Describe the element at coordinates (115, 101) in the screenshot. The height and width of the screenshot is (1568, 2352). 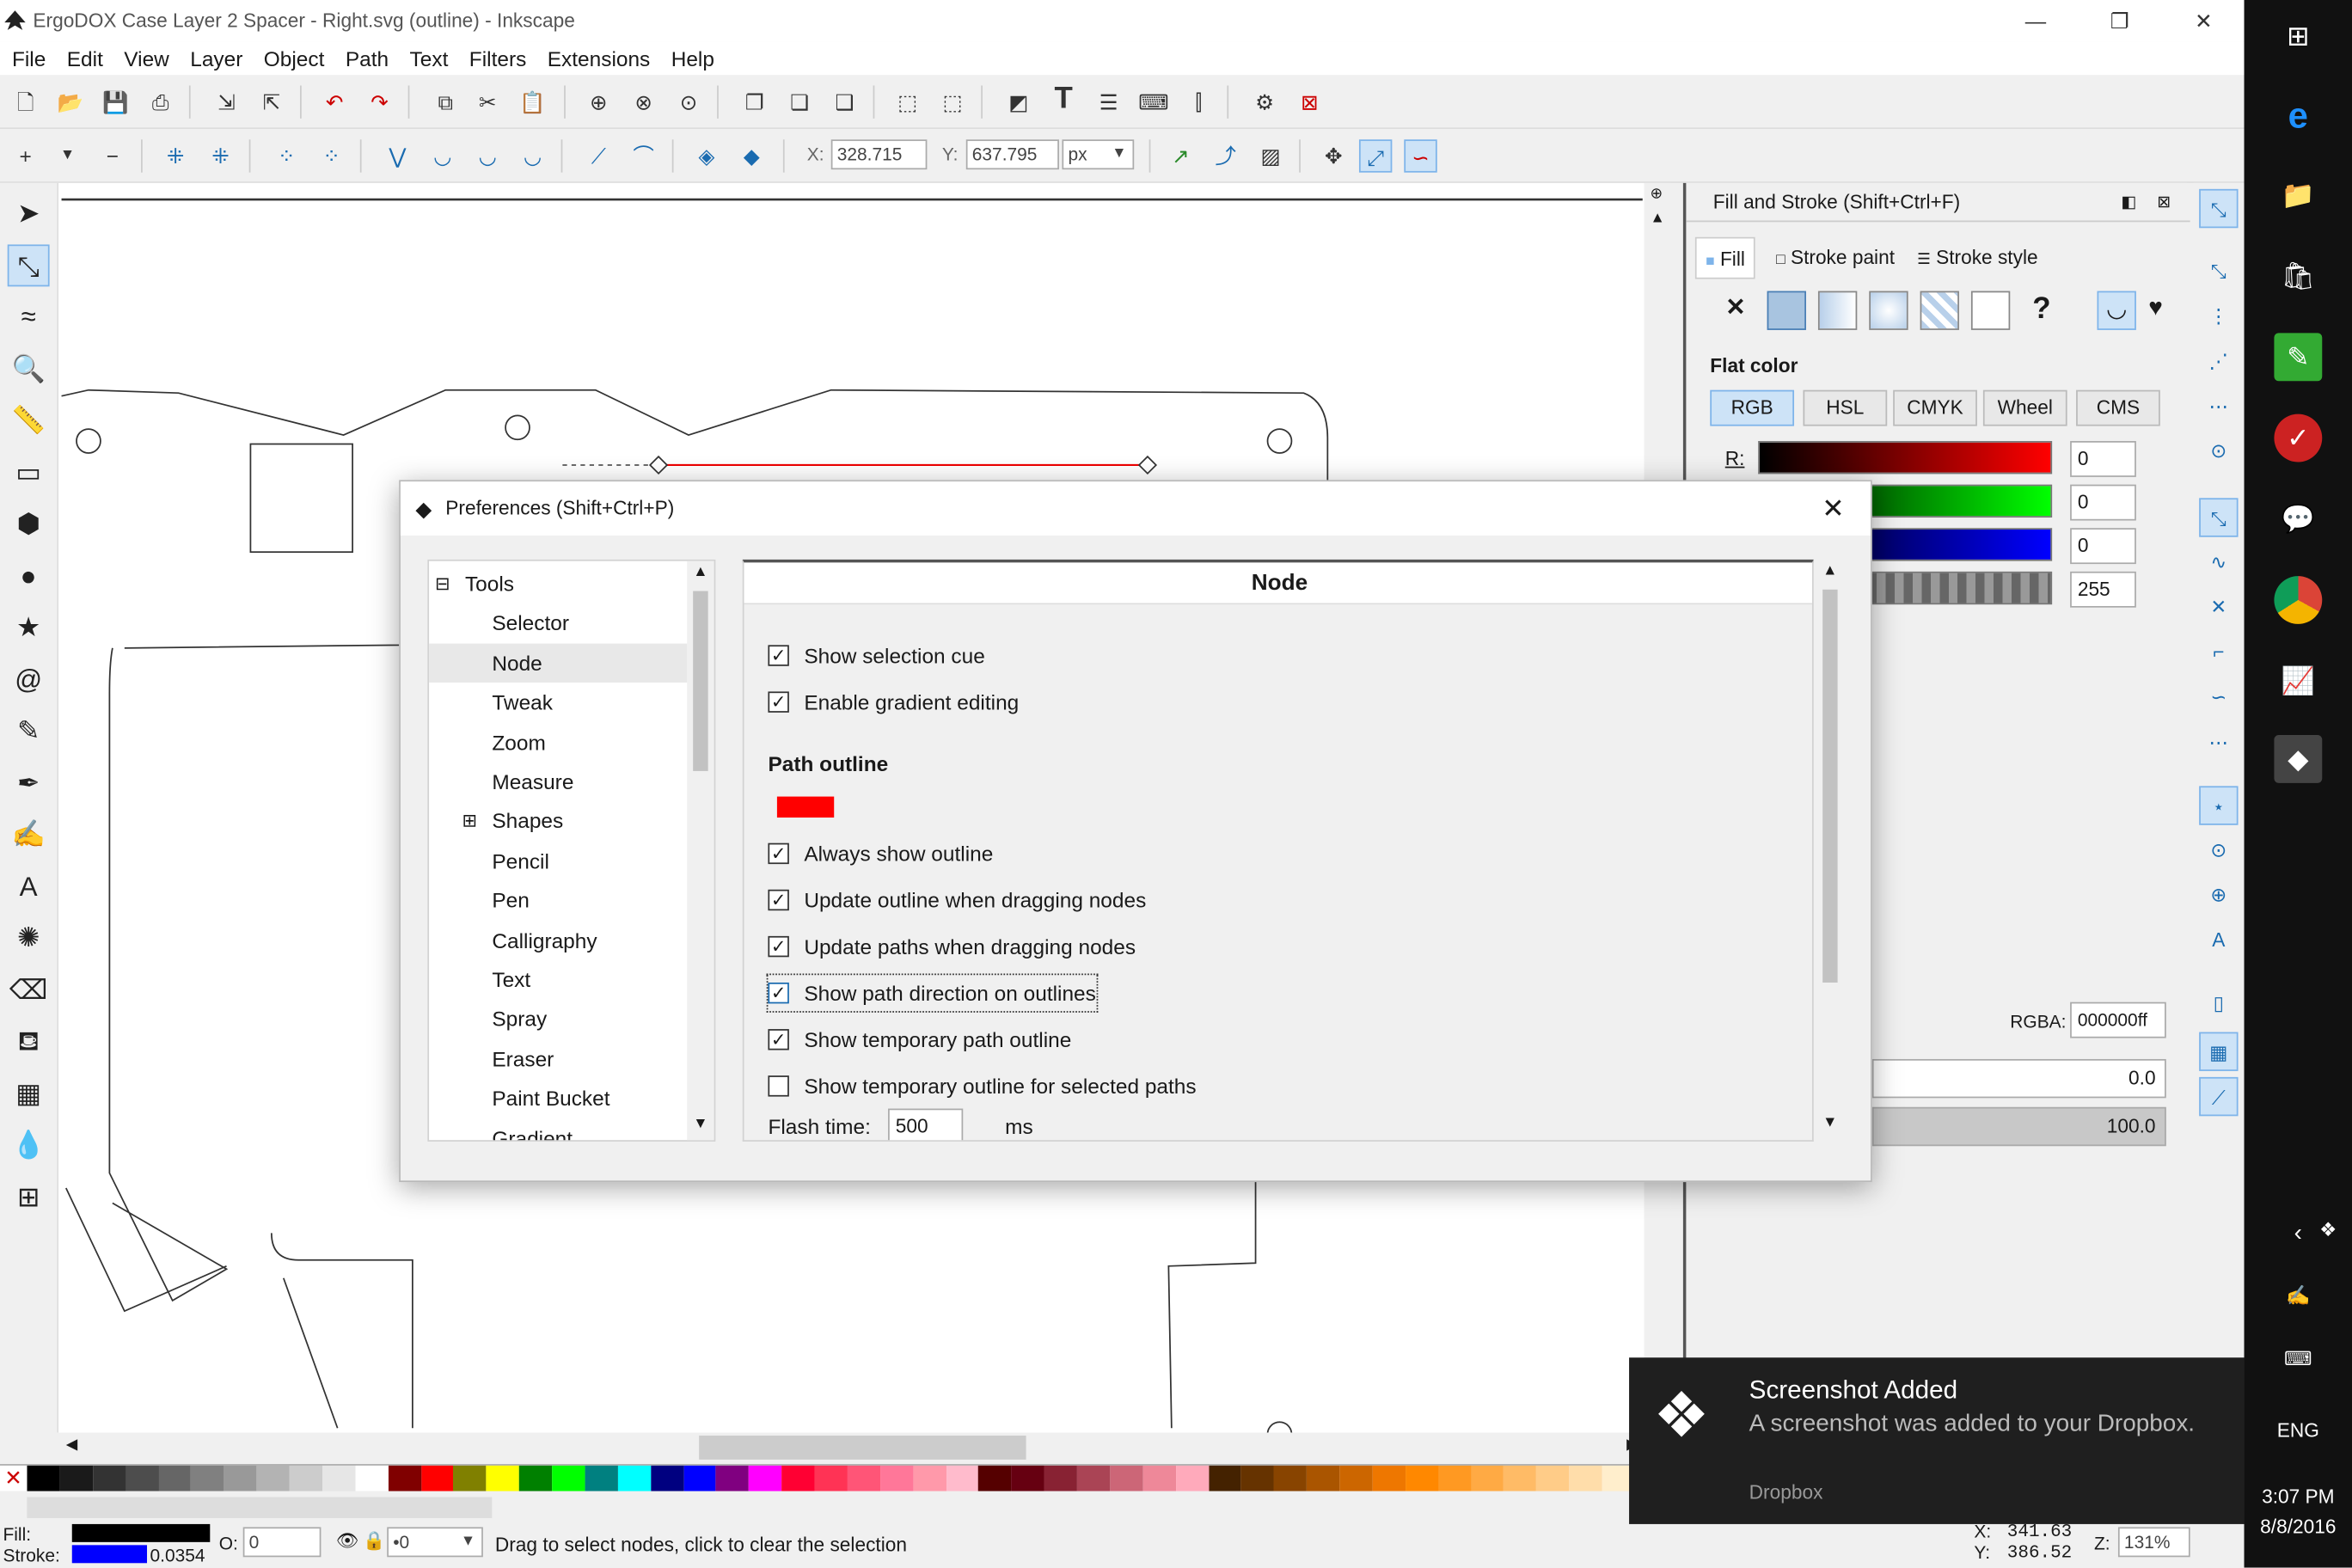
I see `save-icon: 💾` at that location.